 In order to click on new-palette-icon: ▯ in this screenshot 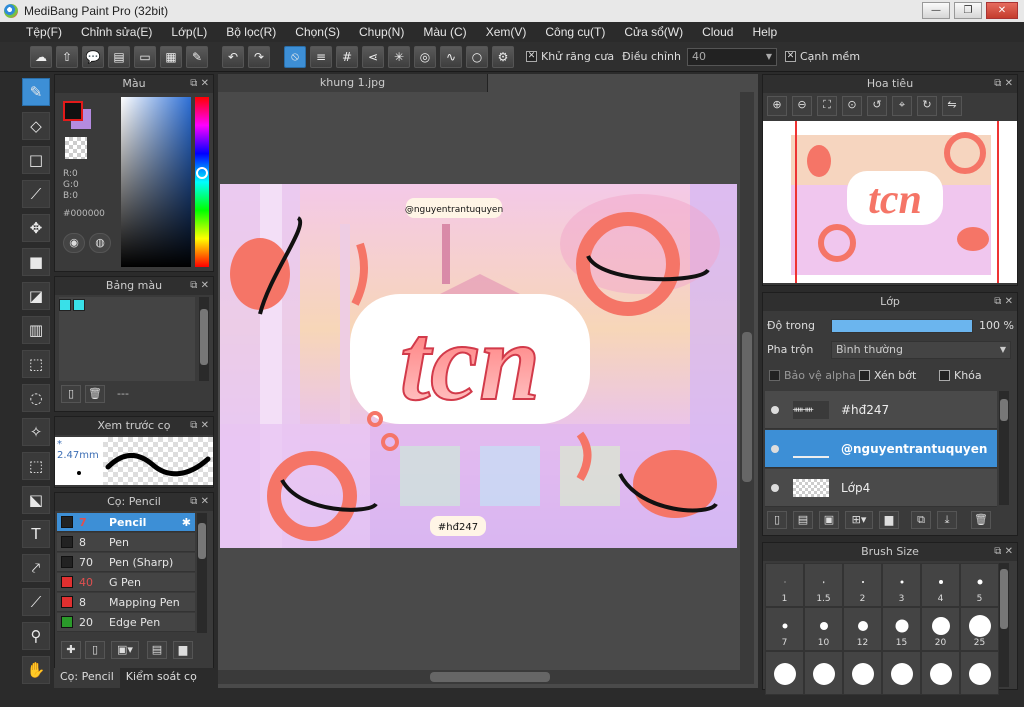, I will do `click(71, 394)`.